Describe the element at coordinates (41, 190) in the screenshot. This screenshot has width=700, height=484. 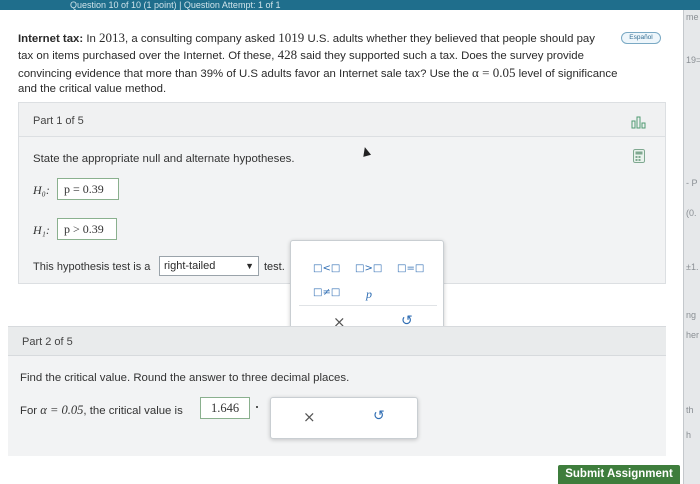
I see `h0-label: H₀:` at that location.